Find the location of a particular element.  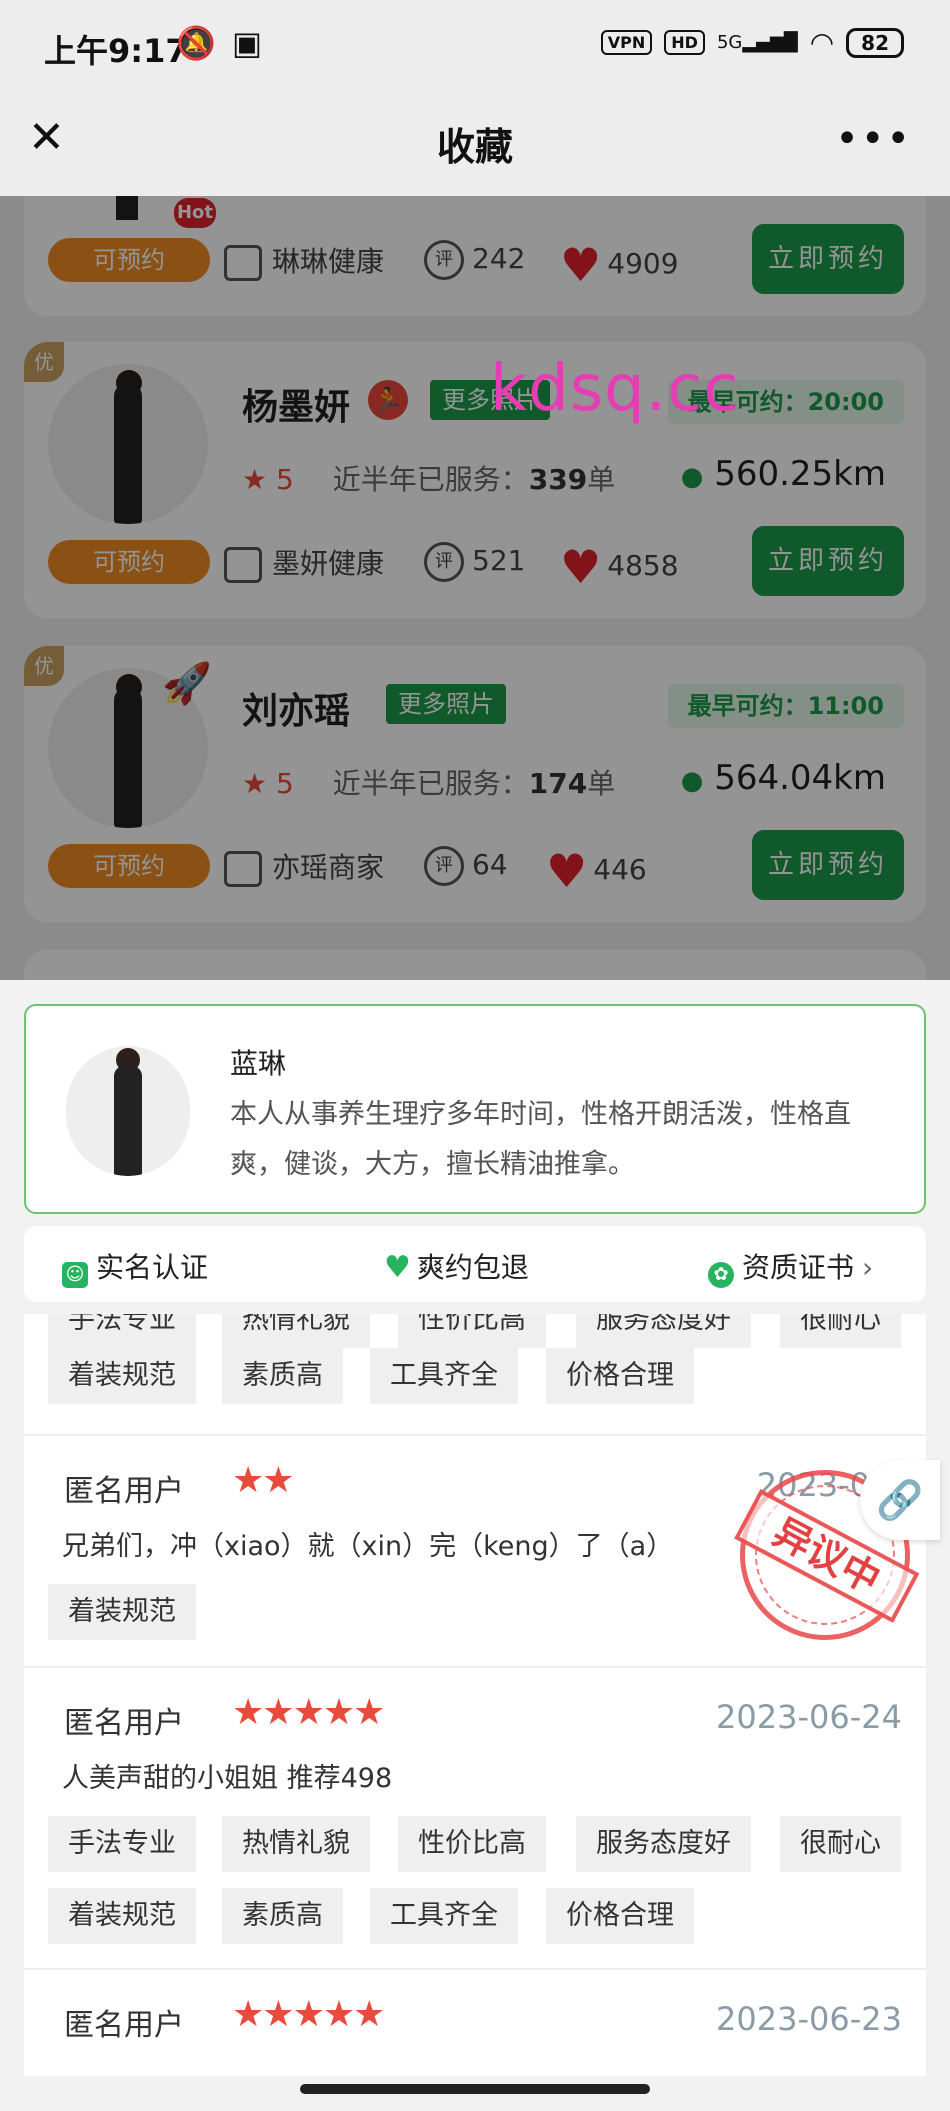

review-stars: ★★ is located at coordinates (263, 1480).